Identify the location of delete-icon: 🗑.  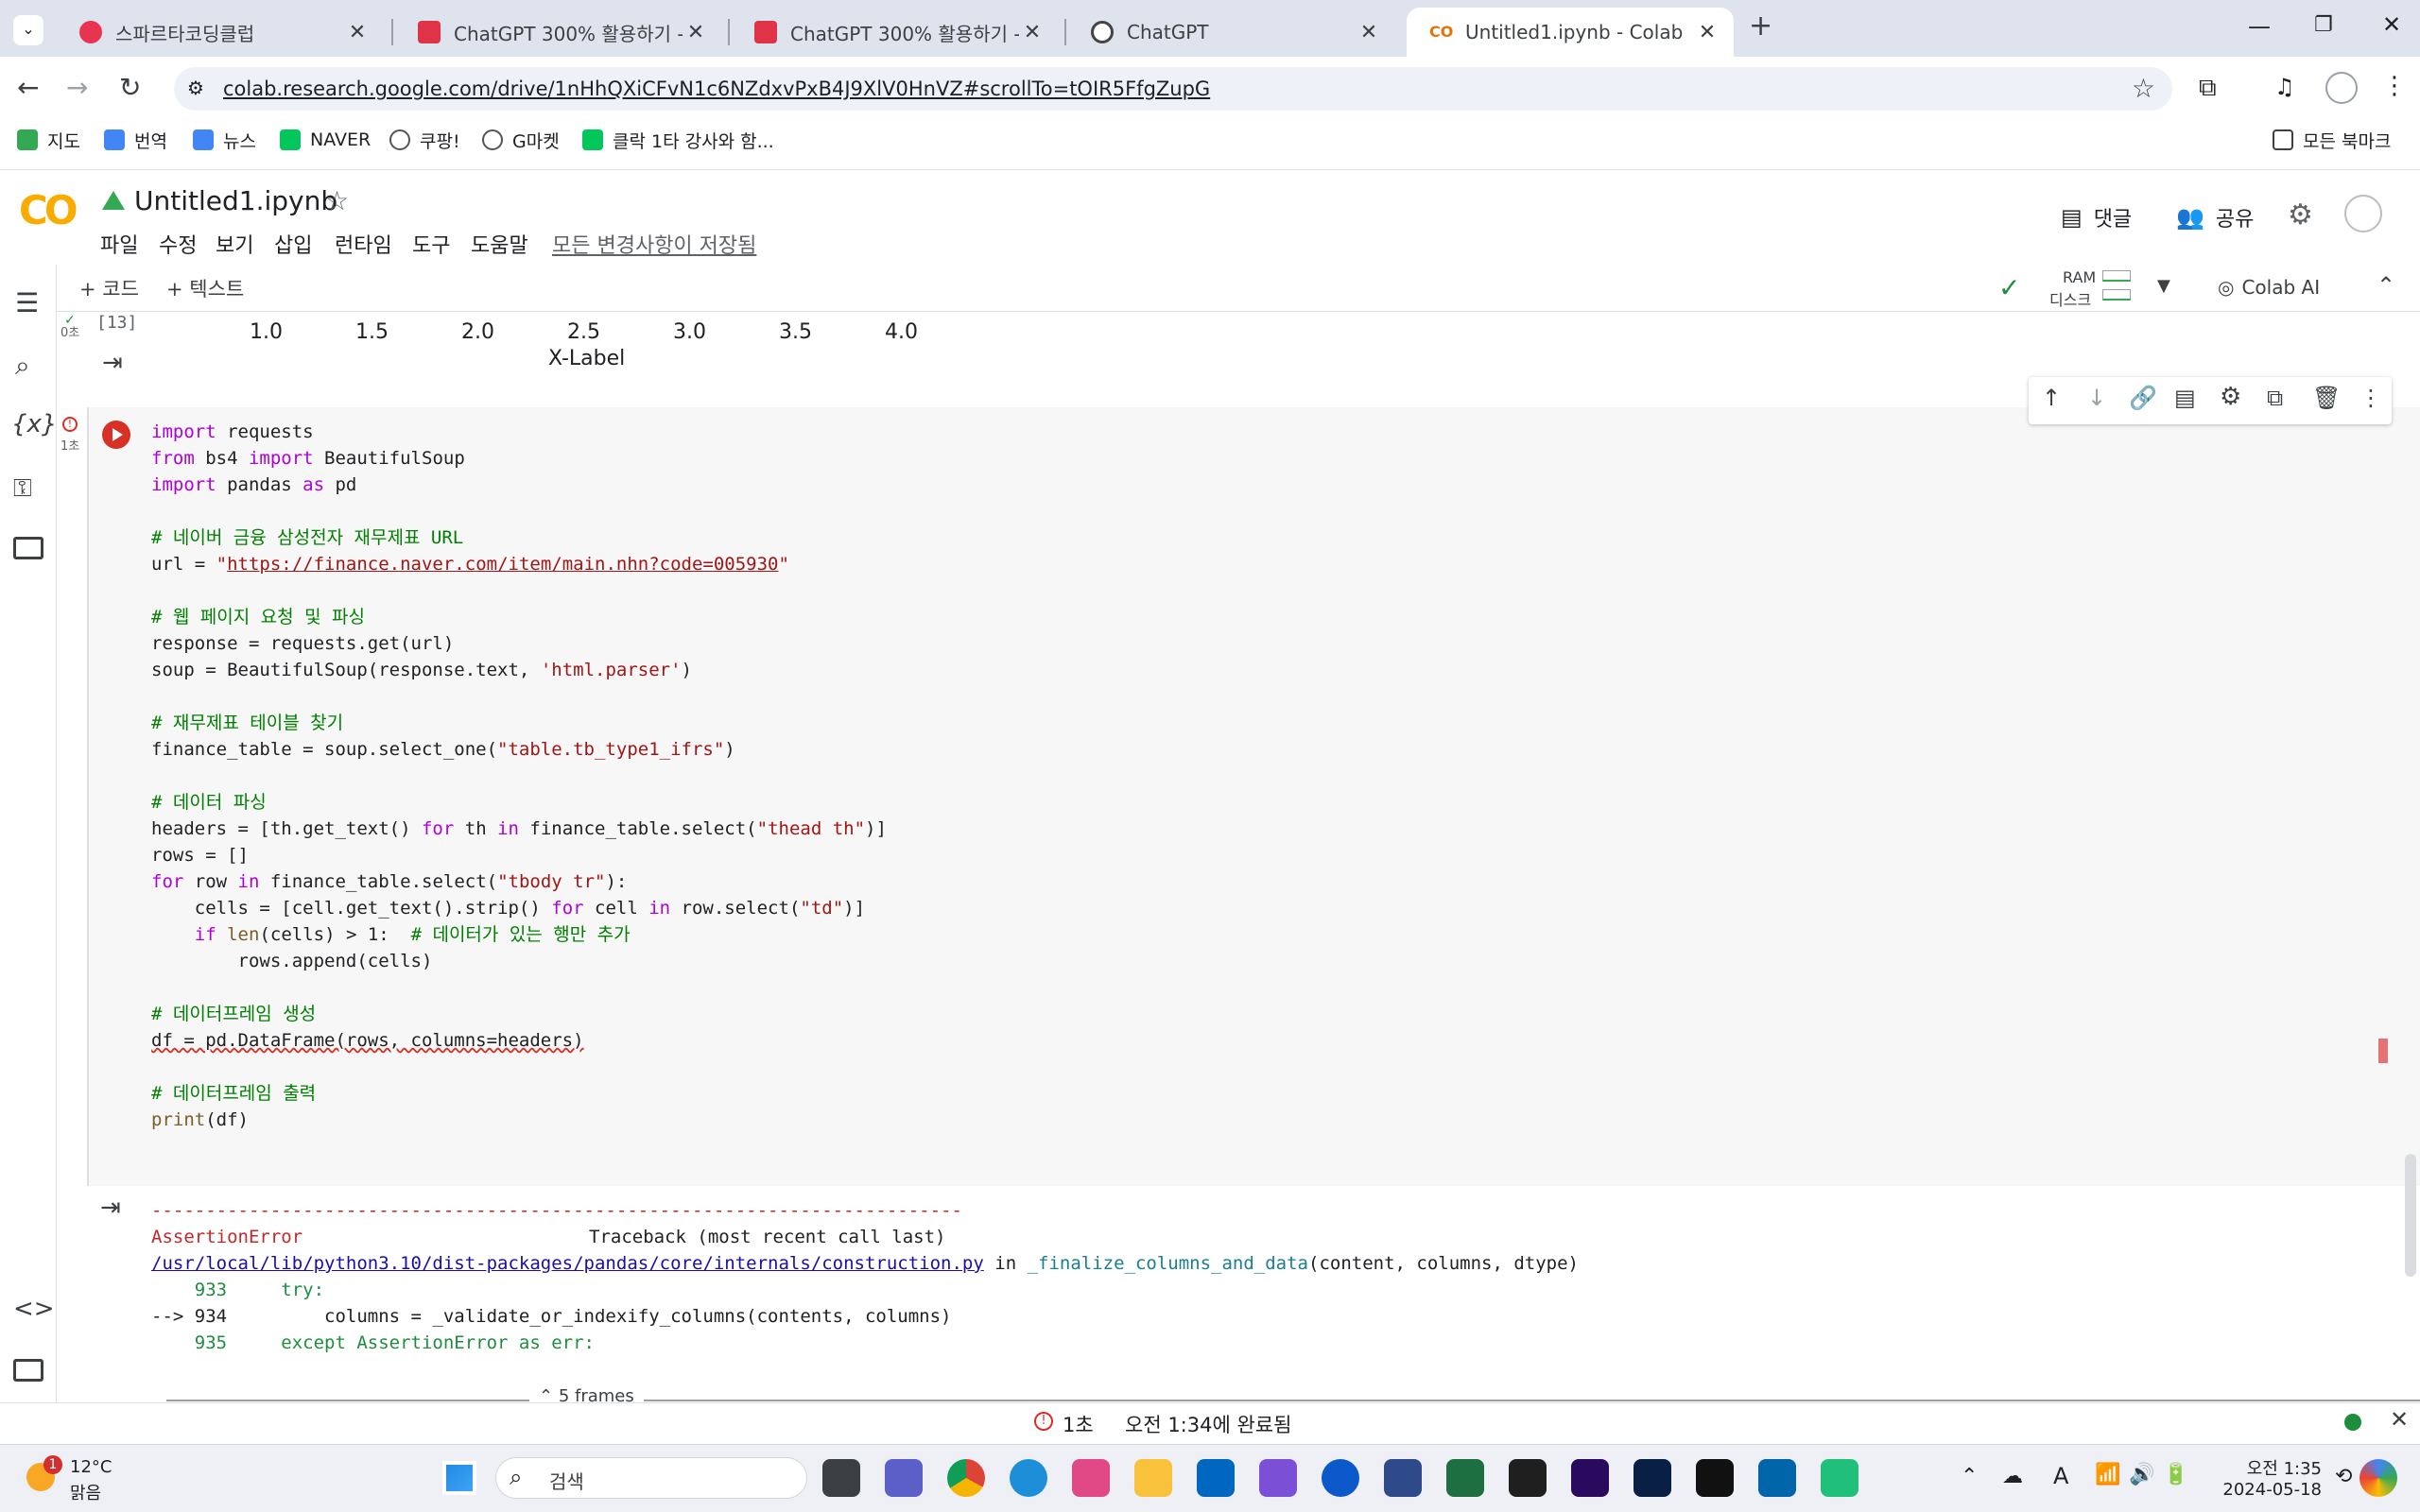
(2326, 398).